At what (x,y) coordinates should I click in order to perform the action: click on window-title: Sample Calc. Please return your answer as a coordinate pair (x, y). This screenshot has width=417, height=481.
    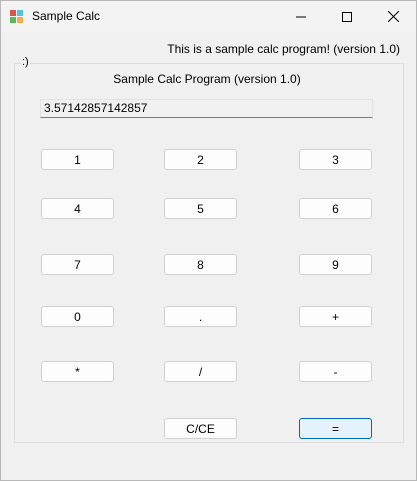
    Looking at the image, I should click on (66, 16).